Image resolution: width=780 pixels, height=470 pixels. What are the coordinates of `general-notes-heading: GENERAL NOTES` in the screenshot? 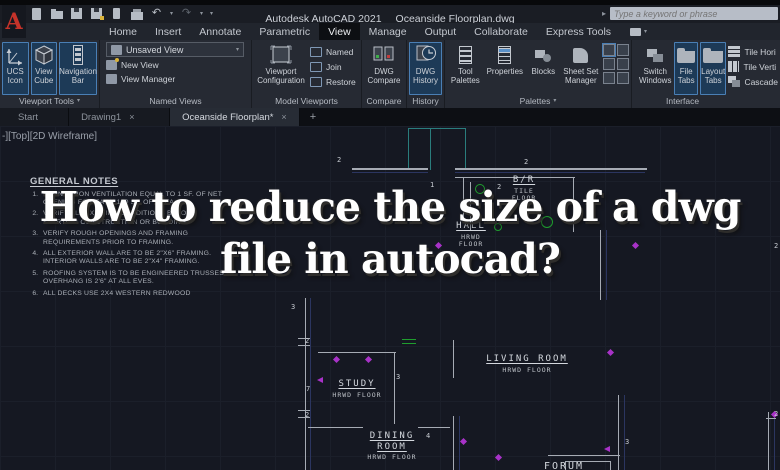 It's located at (74, 181).